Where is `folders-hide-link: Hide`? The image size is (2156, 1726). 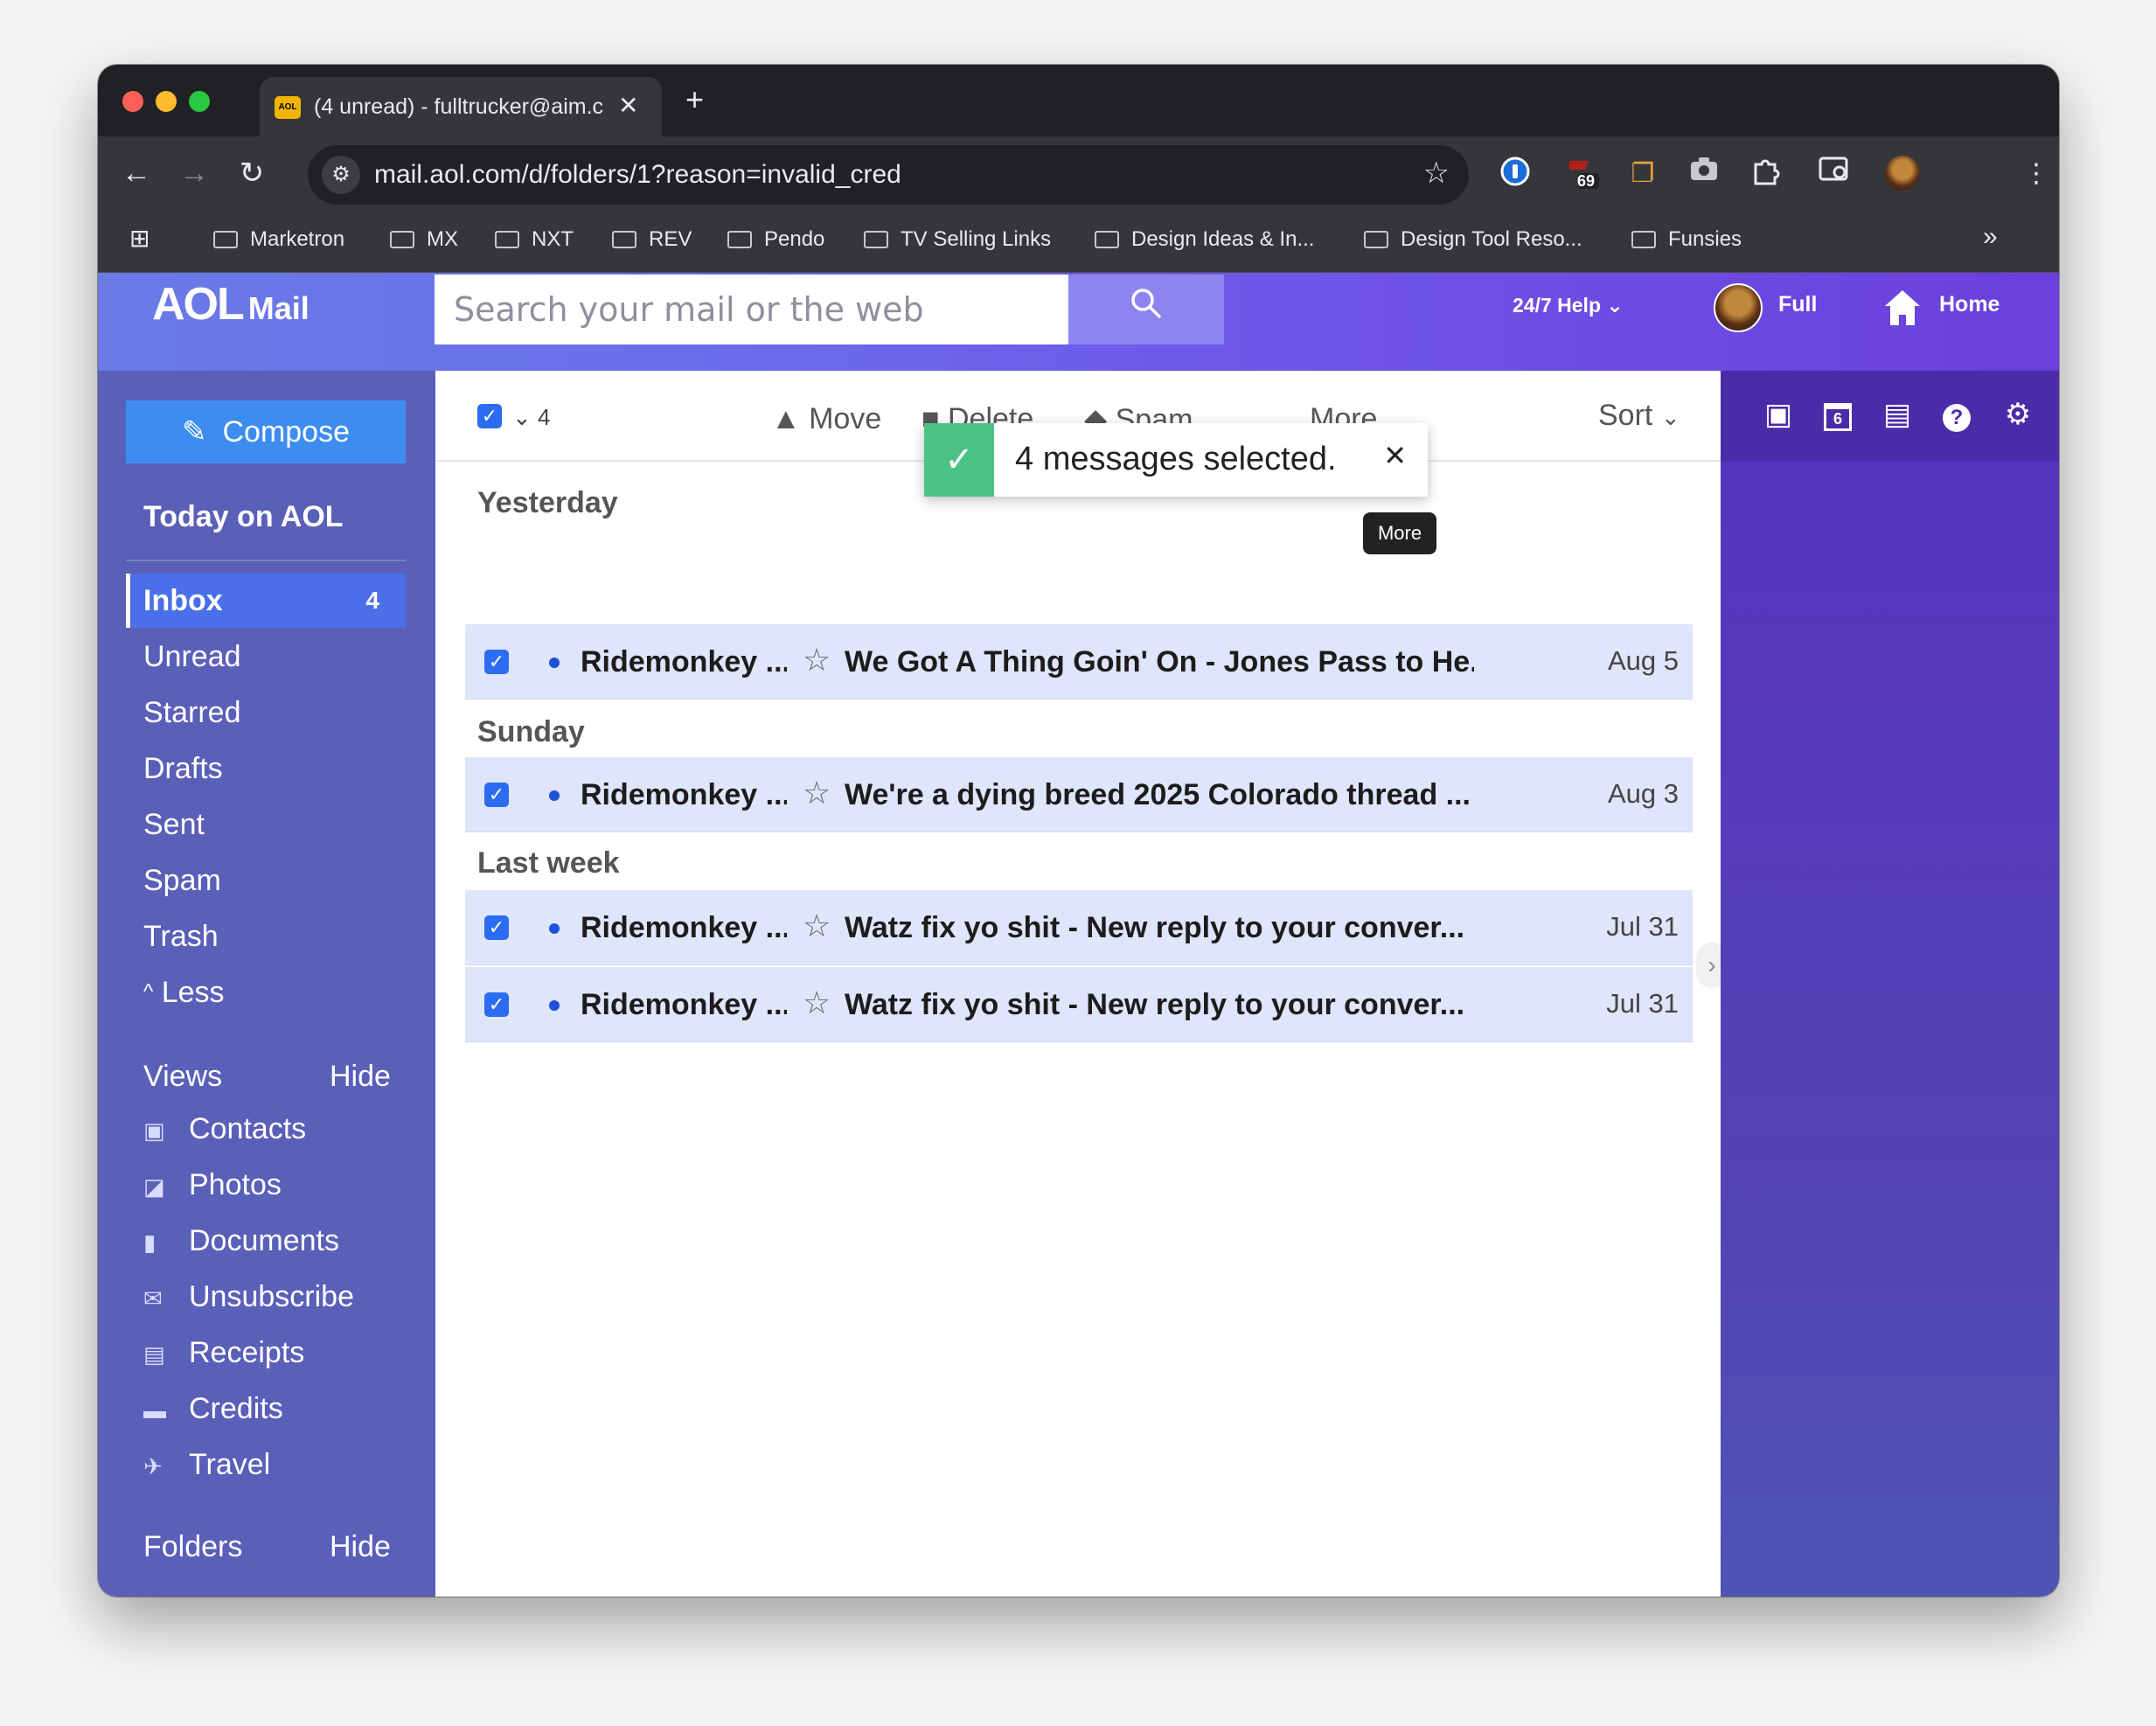
folders-hide-link: Hide is located at coordinates (360, 1547).